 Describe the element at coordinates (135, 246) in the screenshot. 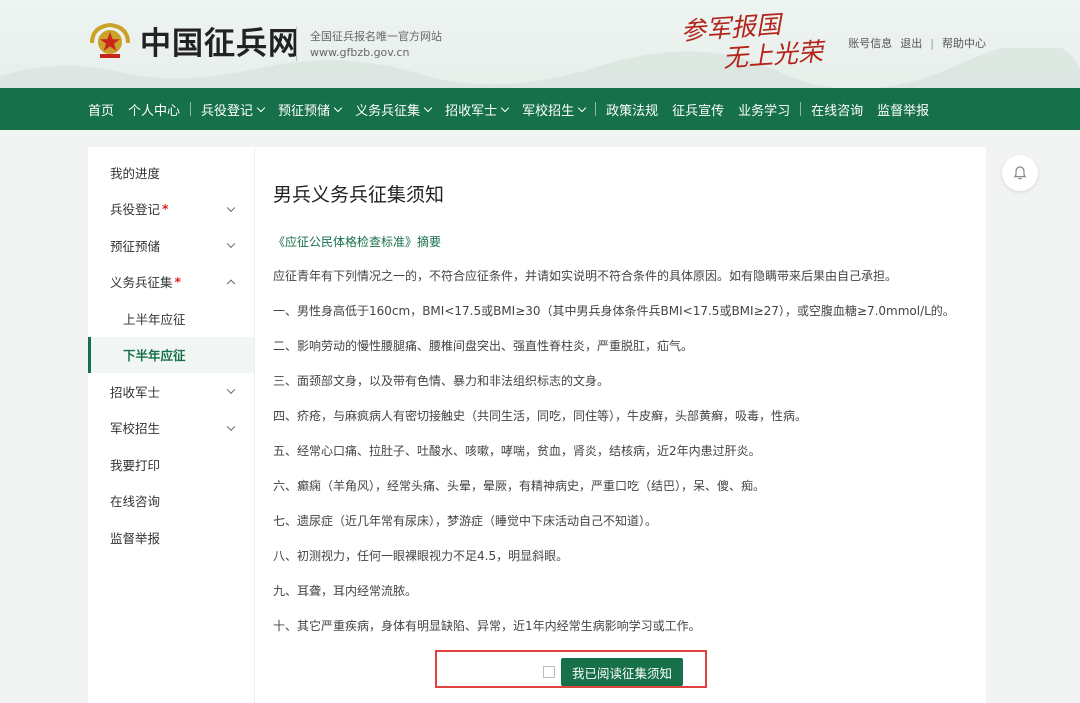

I see `sidebar-item-label: 预征预储` at that location.